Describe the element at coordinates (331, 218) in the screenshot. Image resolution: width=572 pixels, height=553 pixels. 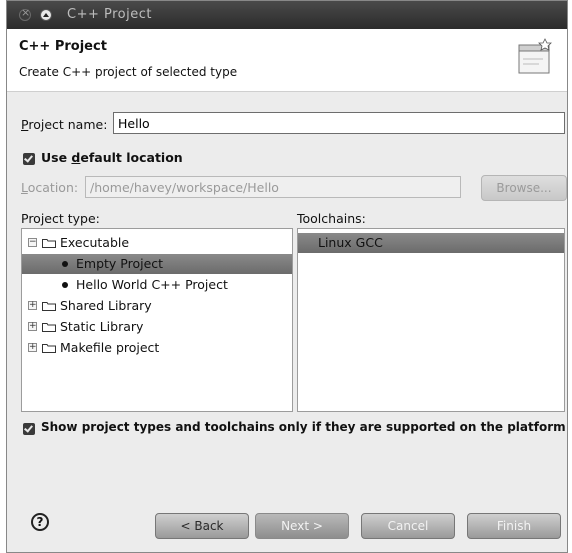
I see `toolchains-label: Toolchains:` at that location.